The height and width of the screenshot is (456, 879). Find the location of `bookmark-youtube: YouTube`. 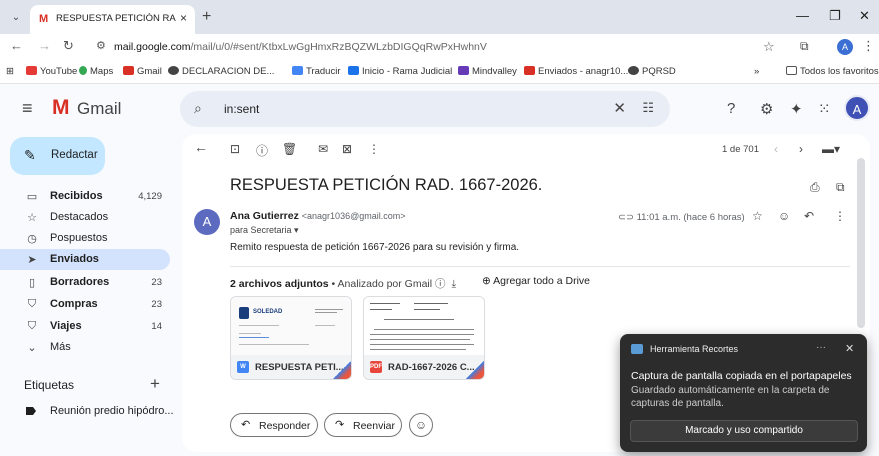

bookmark-youtube: YouTube is located at coordinates (51, 71).